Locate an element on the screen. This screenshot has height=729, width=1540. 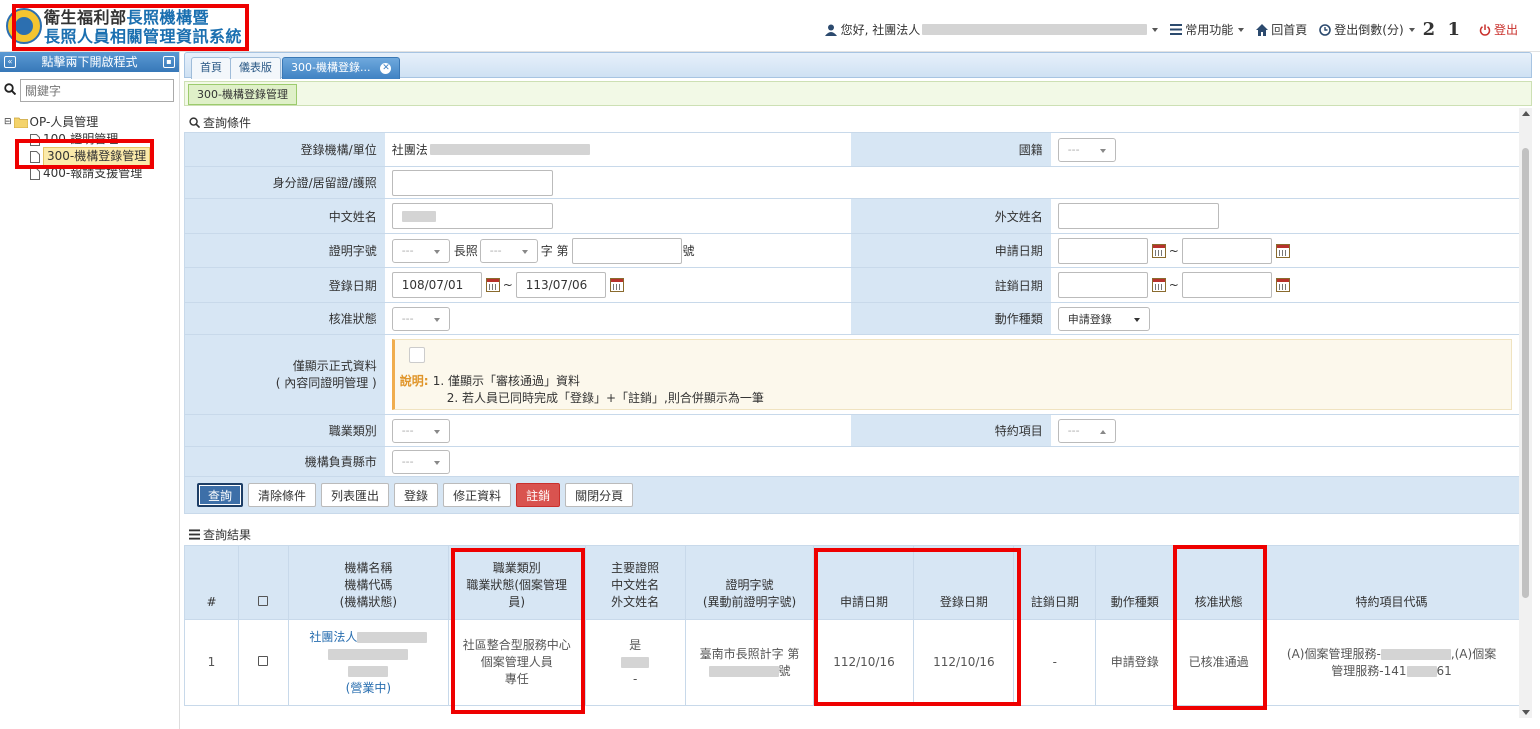
org-name-link: 社團法人 is located at coordinates (333, 637).